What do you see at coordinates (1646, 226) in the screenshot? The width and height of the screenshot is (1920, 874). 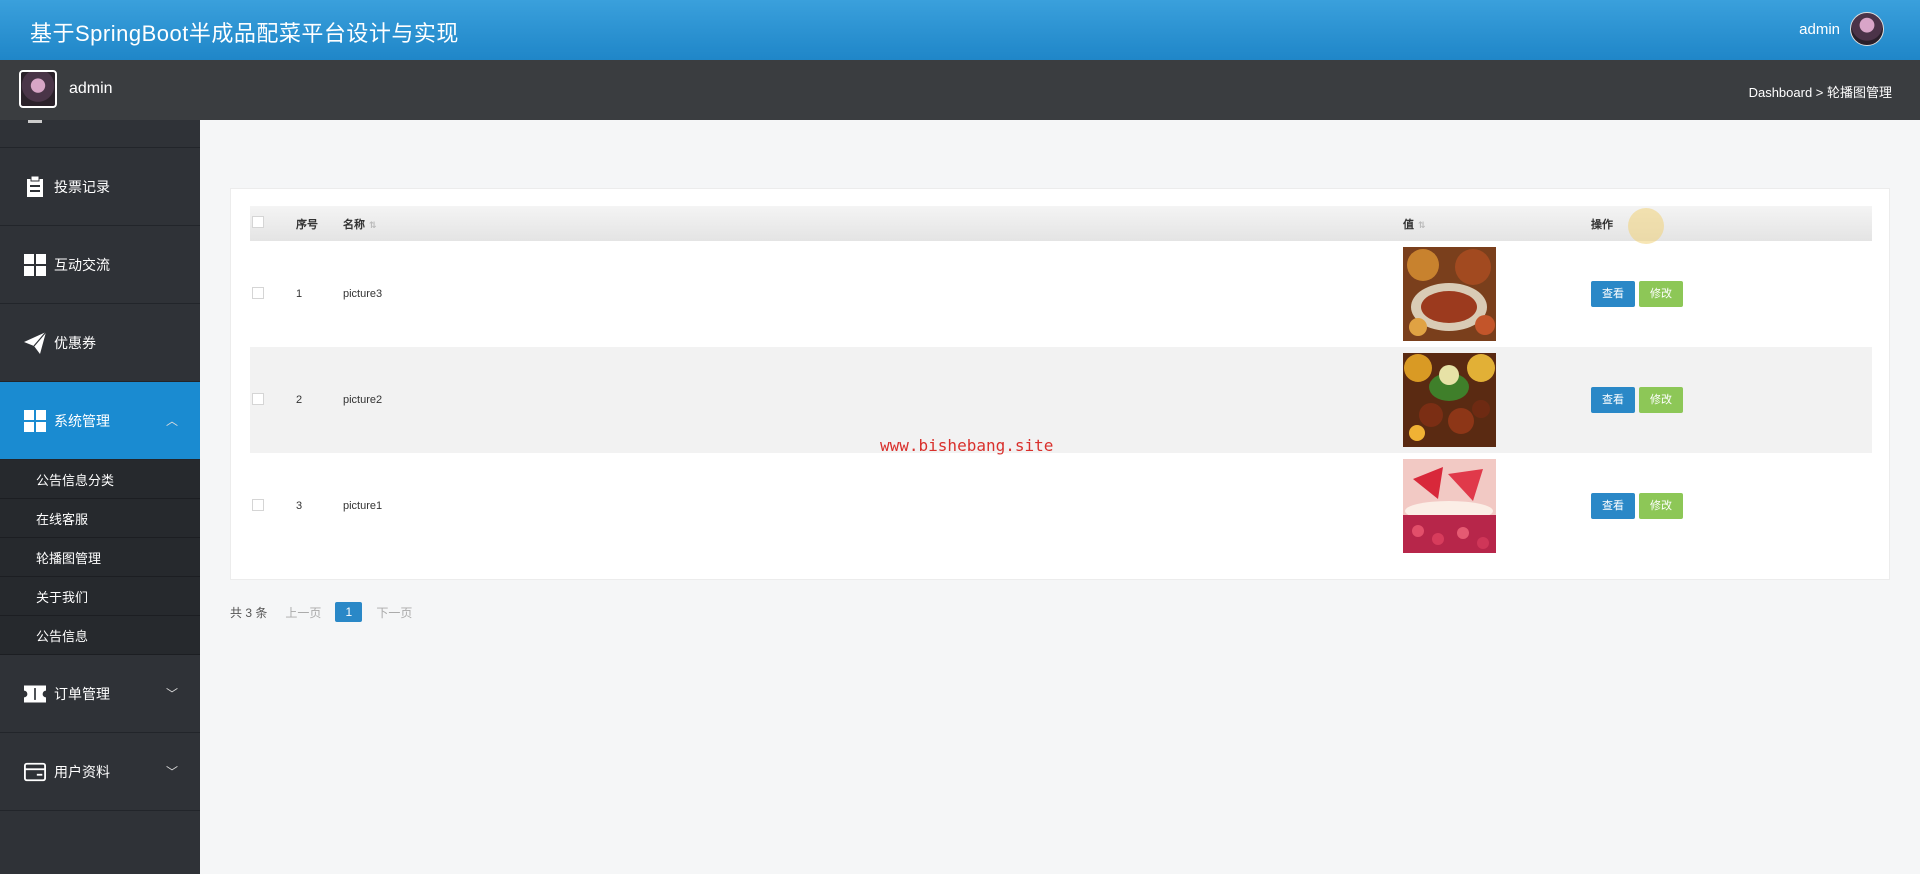 I see `cursor-highlight` at bounding box center [1646, 226].